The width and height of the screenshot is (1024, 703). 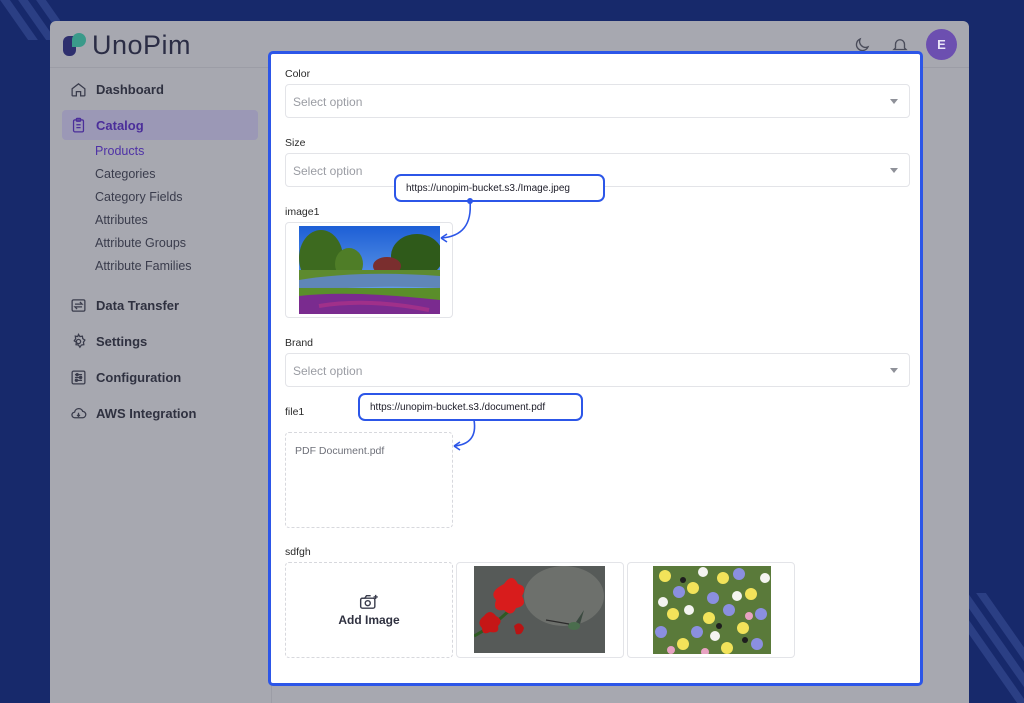 I want to click on image-url-callout: https://unopim-bucket.s3./Image.jpeg, so click(x=499, y=188).